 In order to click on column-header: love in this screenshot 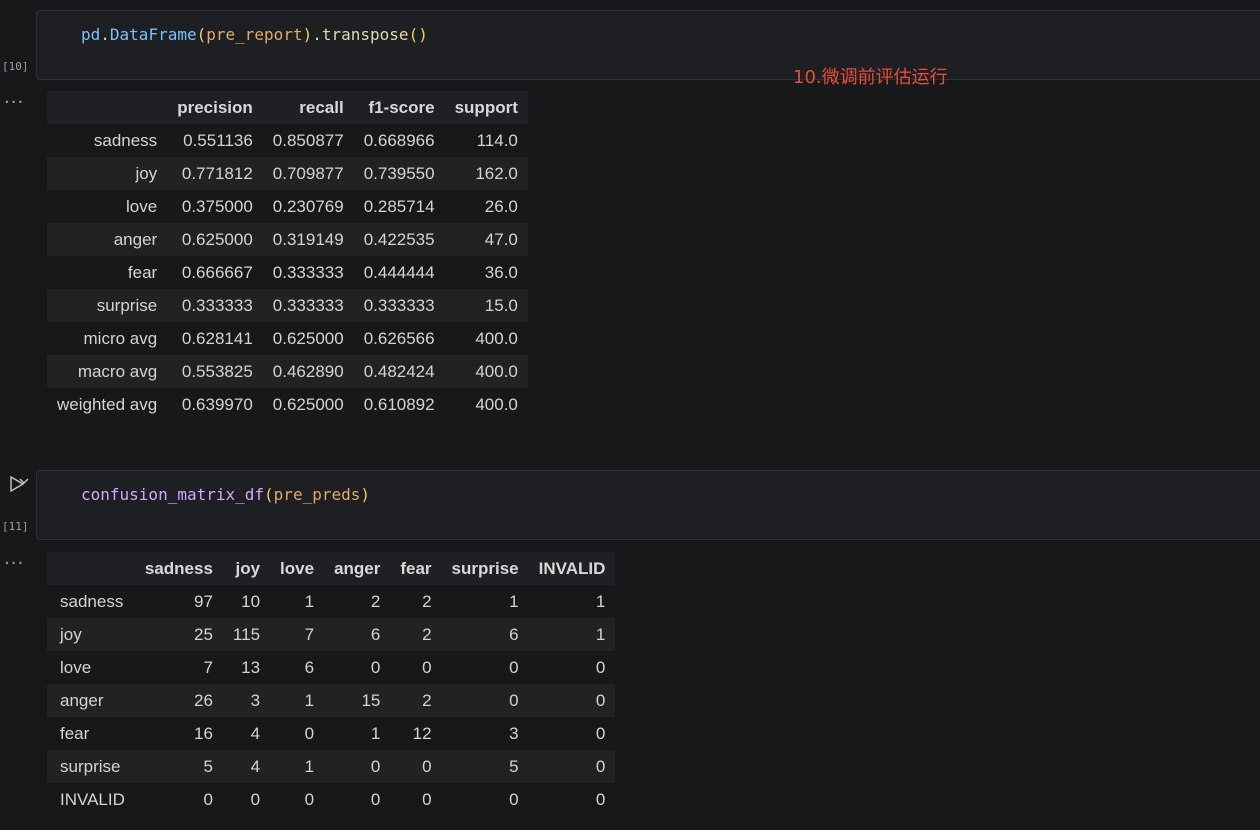, I will do `click(297, 568)`.